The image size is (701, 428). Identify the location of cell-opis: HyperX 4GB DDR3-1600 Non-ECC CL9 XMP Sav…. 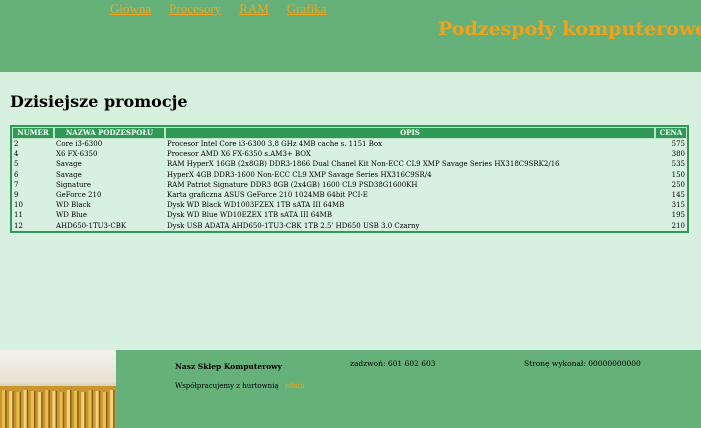
(299, 174).